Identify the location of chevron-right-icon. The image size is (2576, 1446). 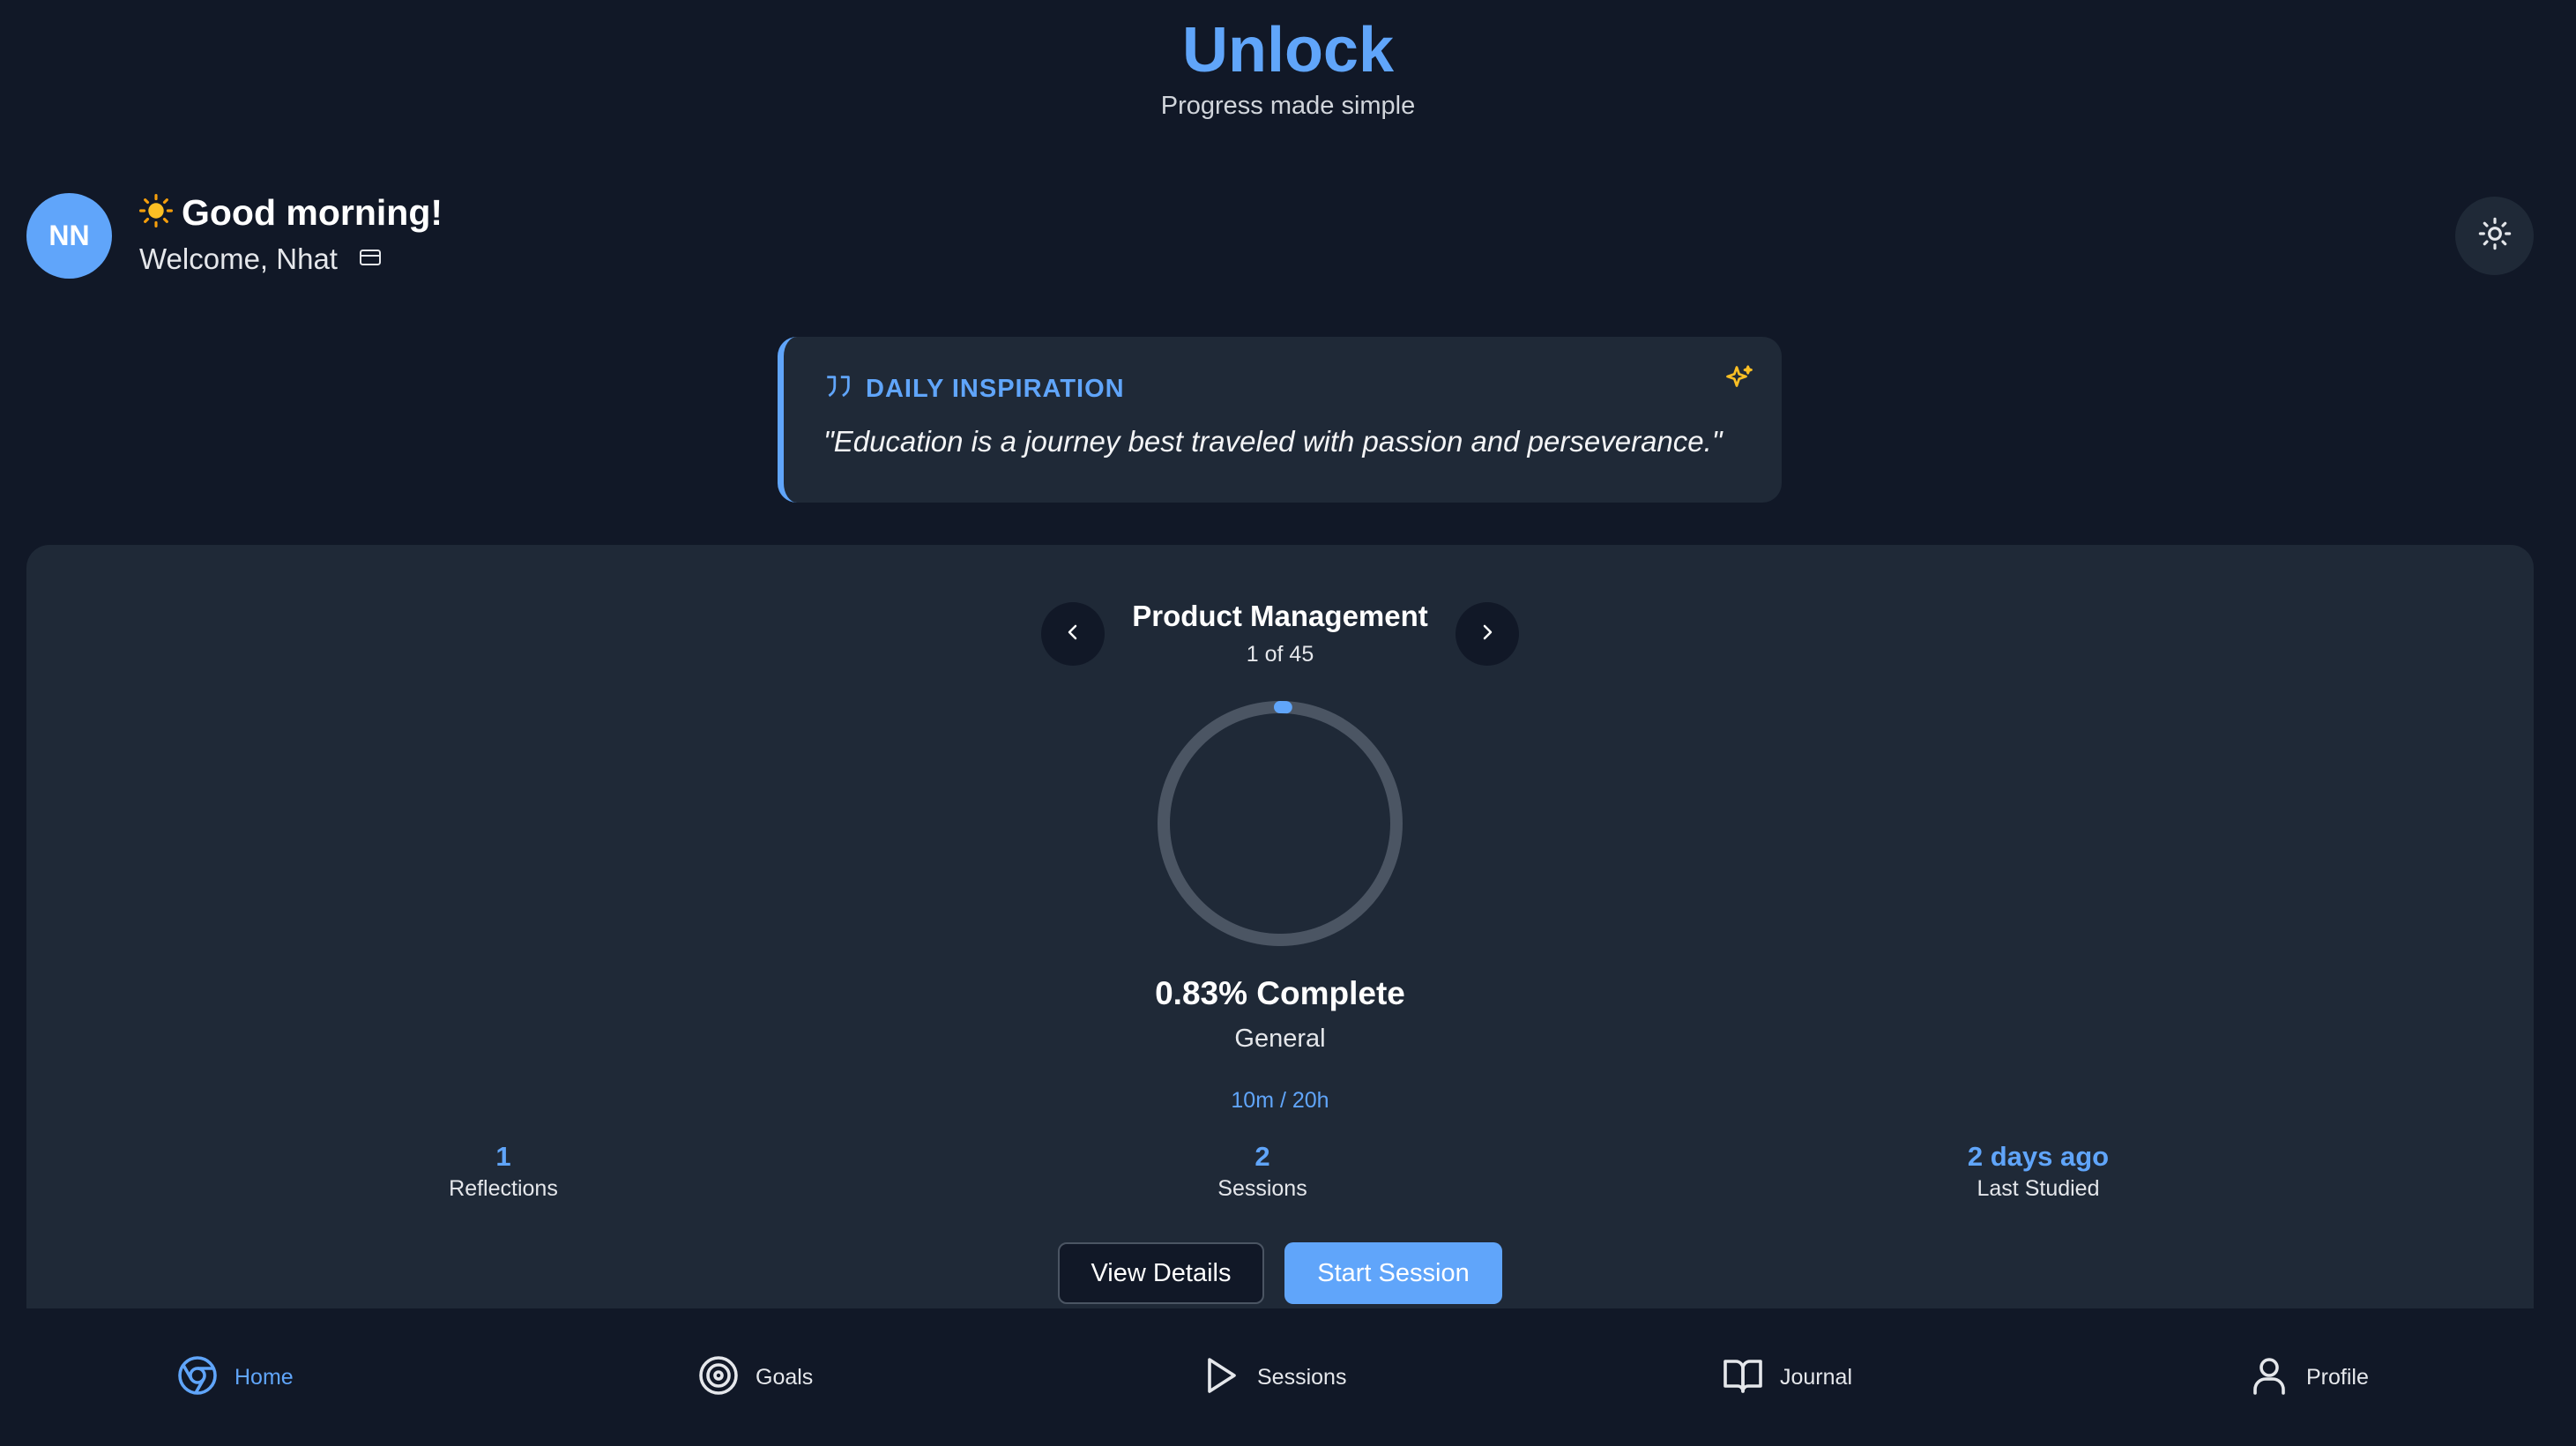
(1487, 634).